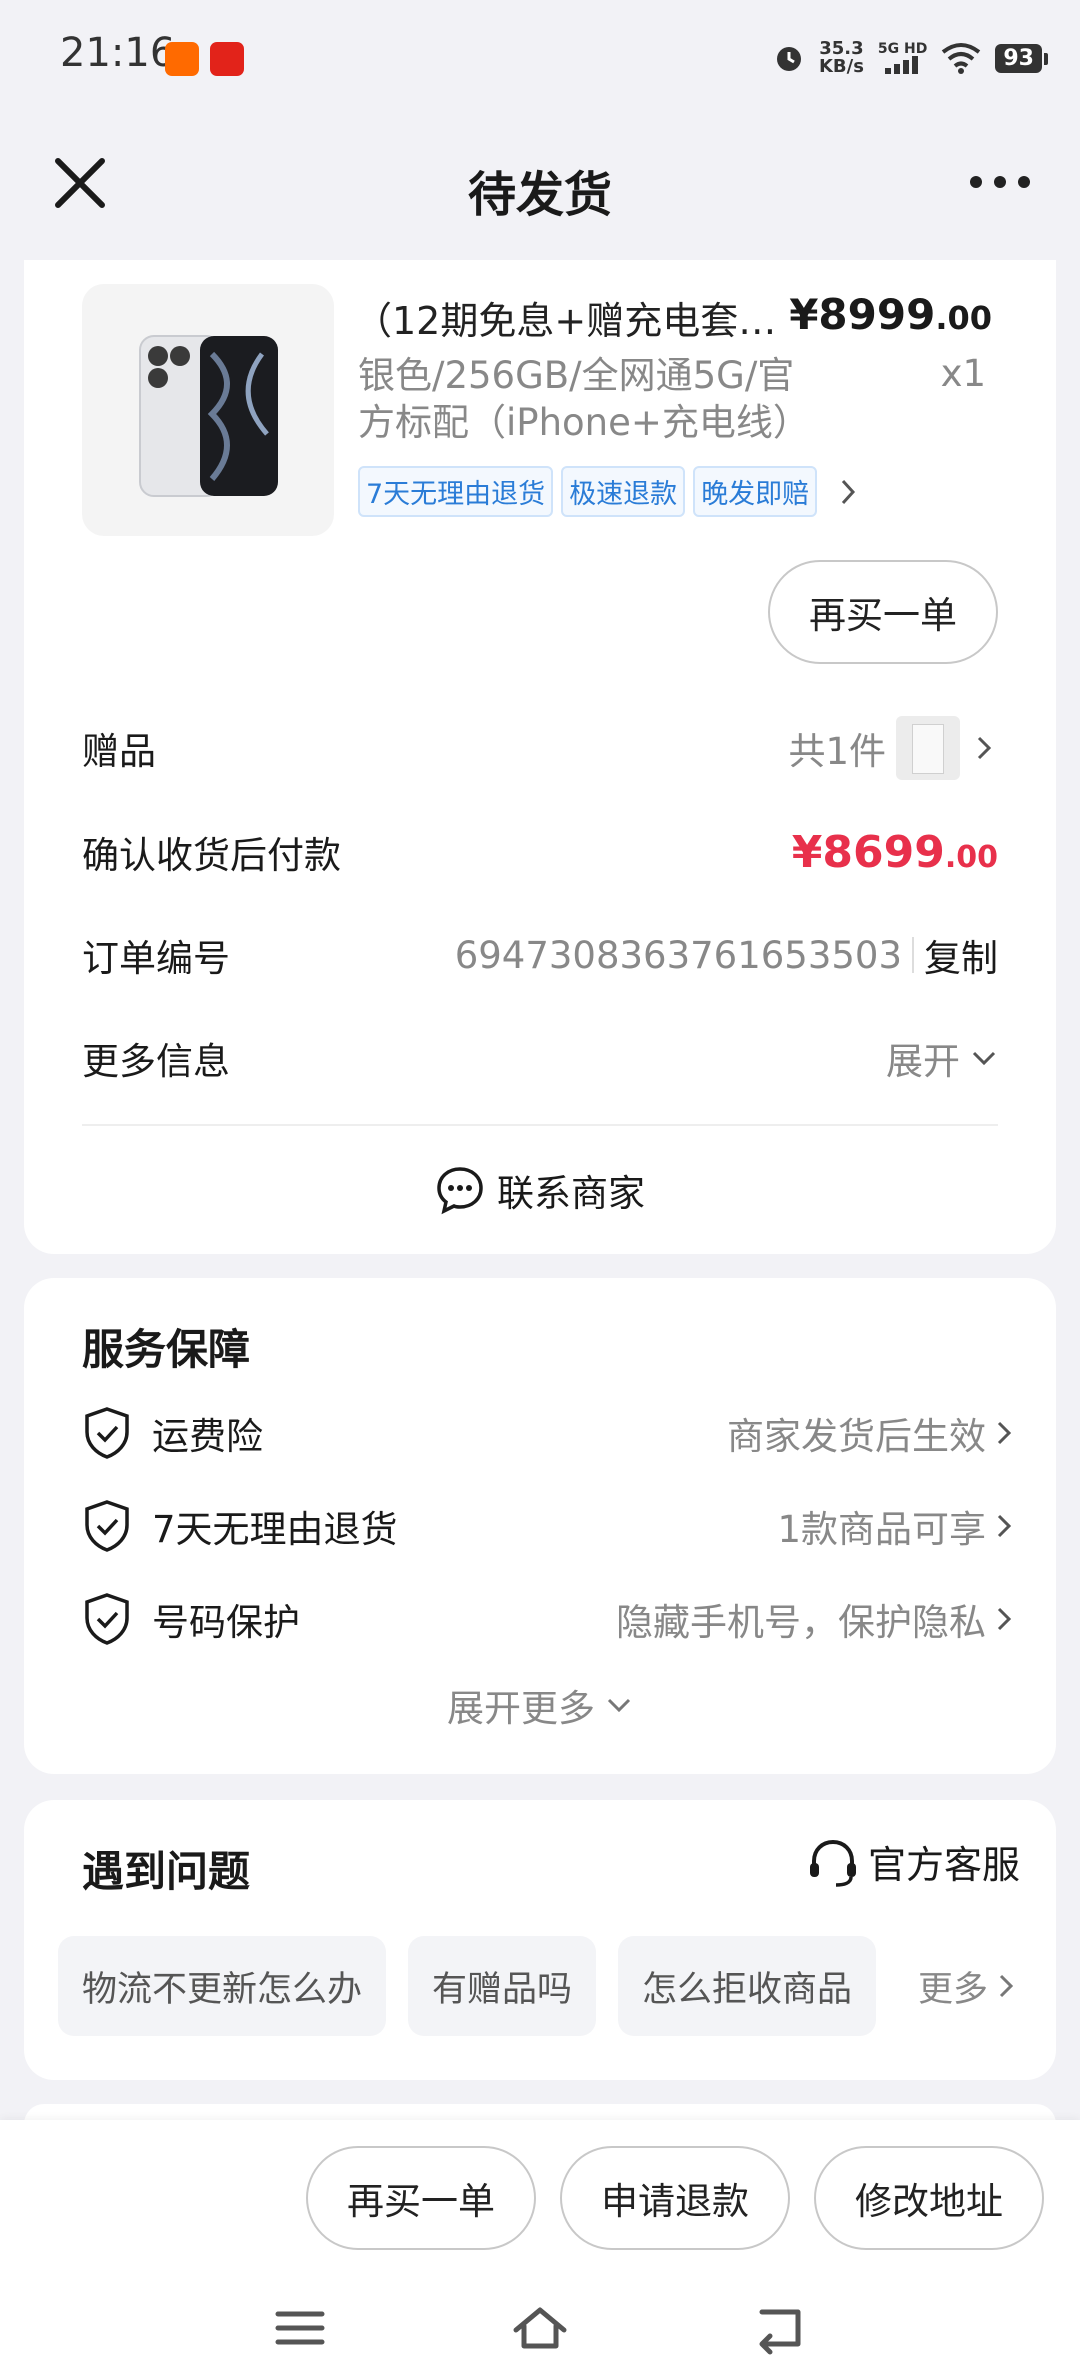 This screenshot has height=2376, width=1080. Describe the element at coordinates (952, 1989) in the screenshot. I see `faq-more-label: 更多` at that location.